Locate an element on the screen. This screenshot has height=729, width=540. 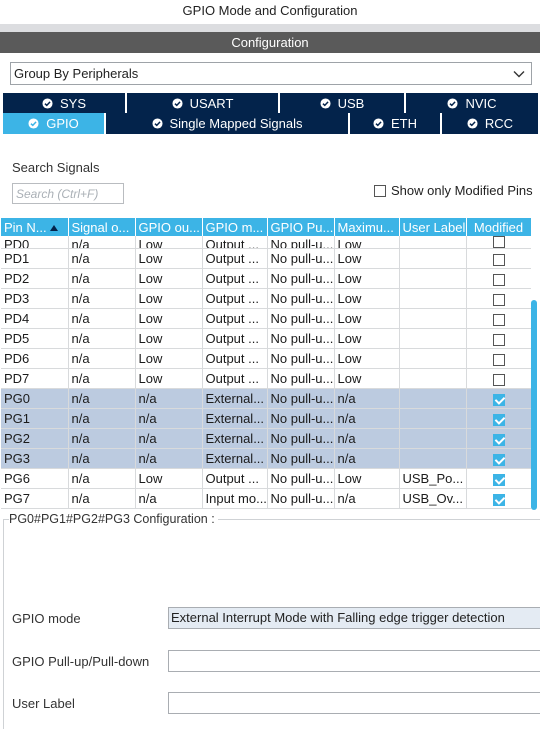
show-only-modified-checkbox is located at coordinates (380, 190).